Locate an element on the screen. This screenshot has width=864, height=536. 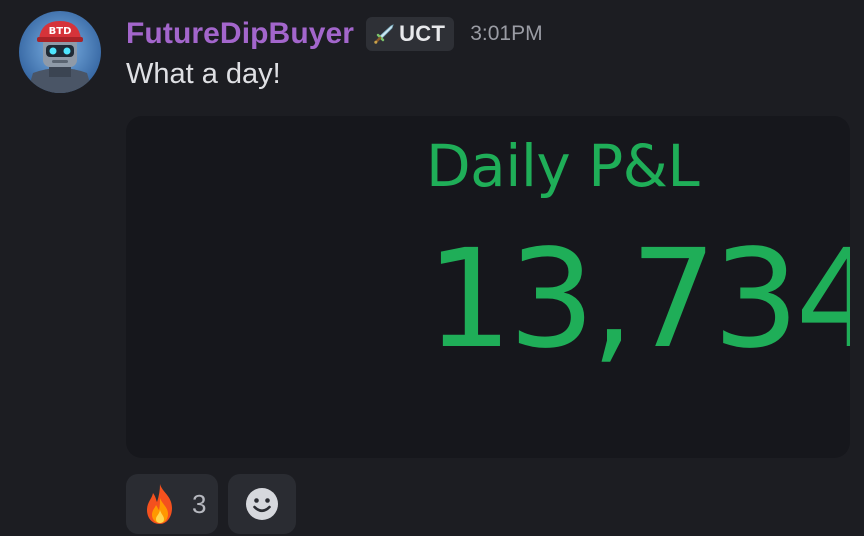
message-text: What a day! is located at coordinates (203, 74).